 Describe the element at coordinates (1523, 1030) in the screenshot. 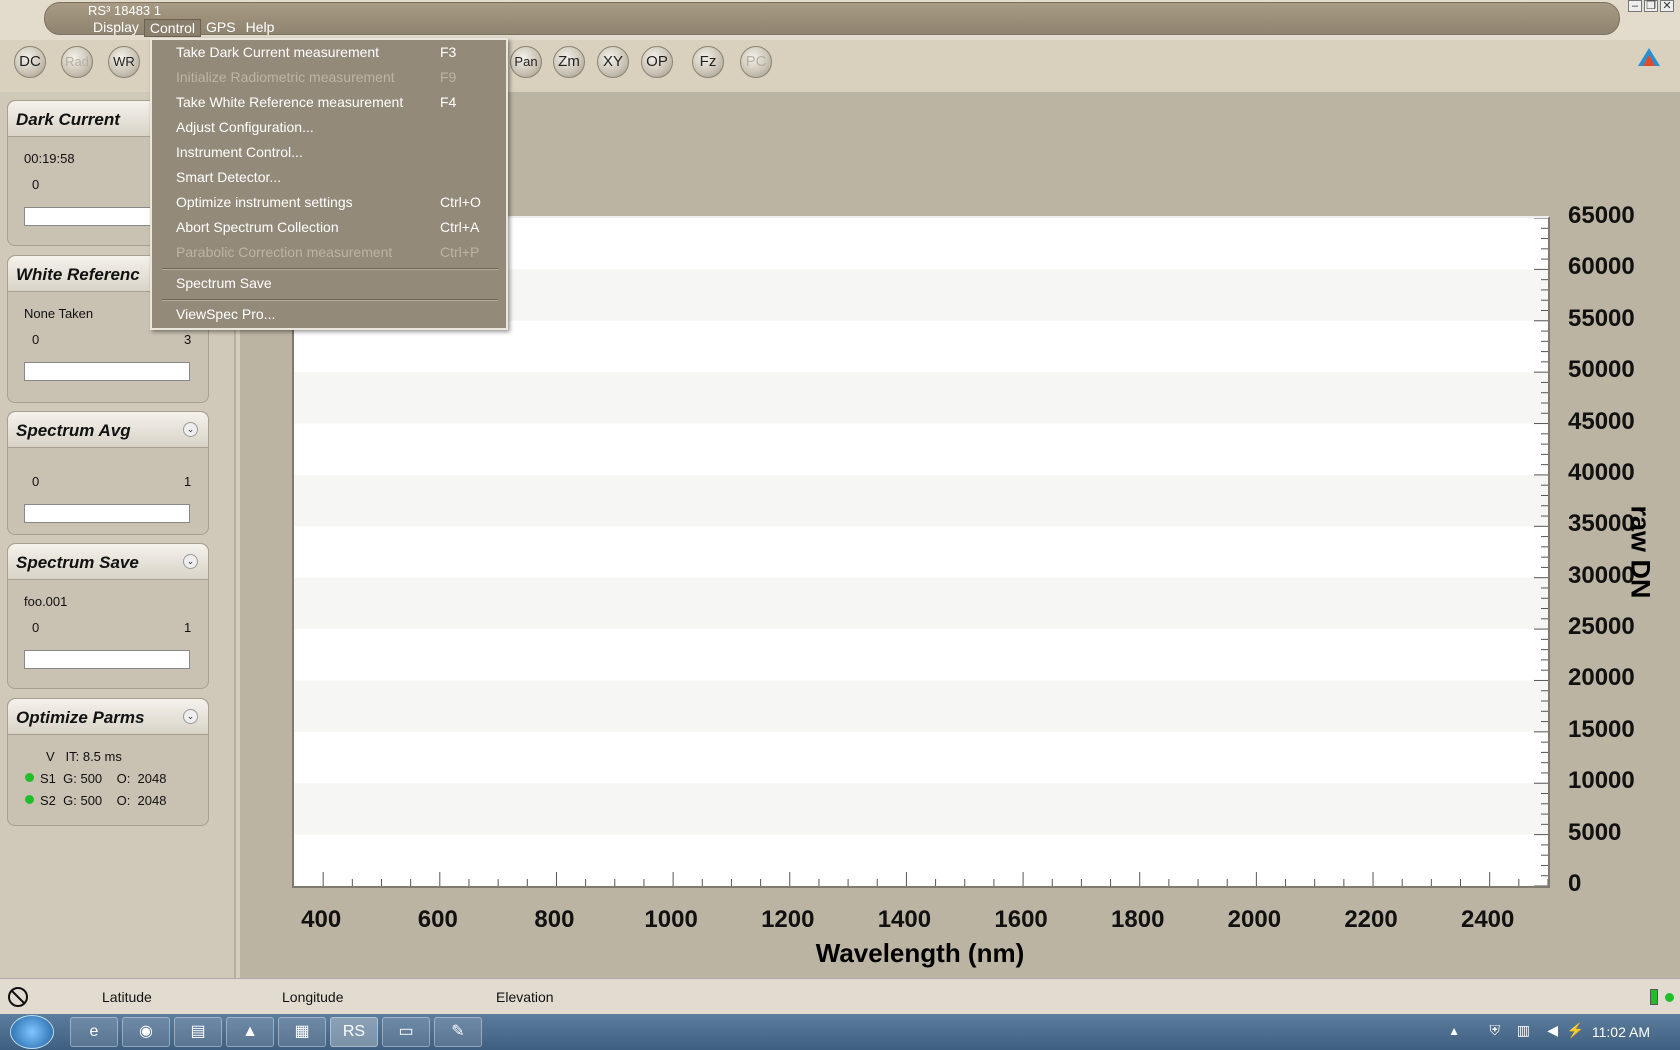

I see `tray-network-icon: ▥` at that location.